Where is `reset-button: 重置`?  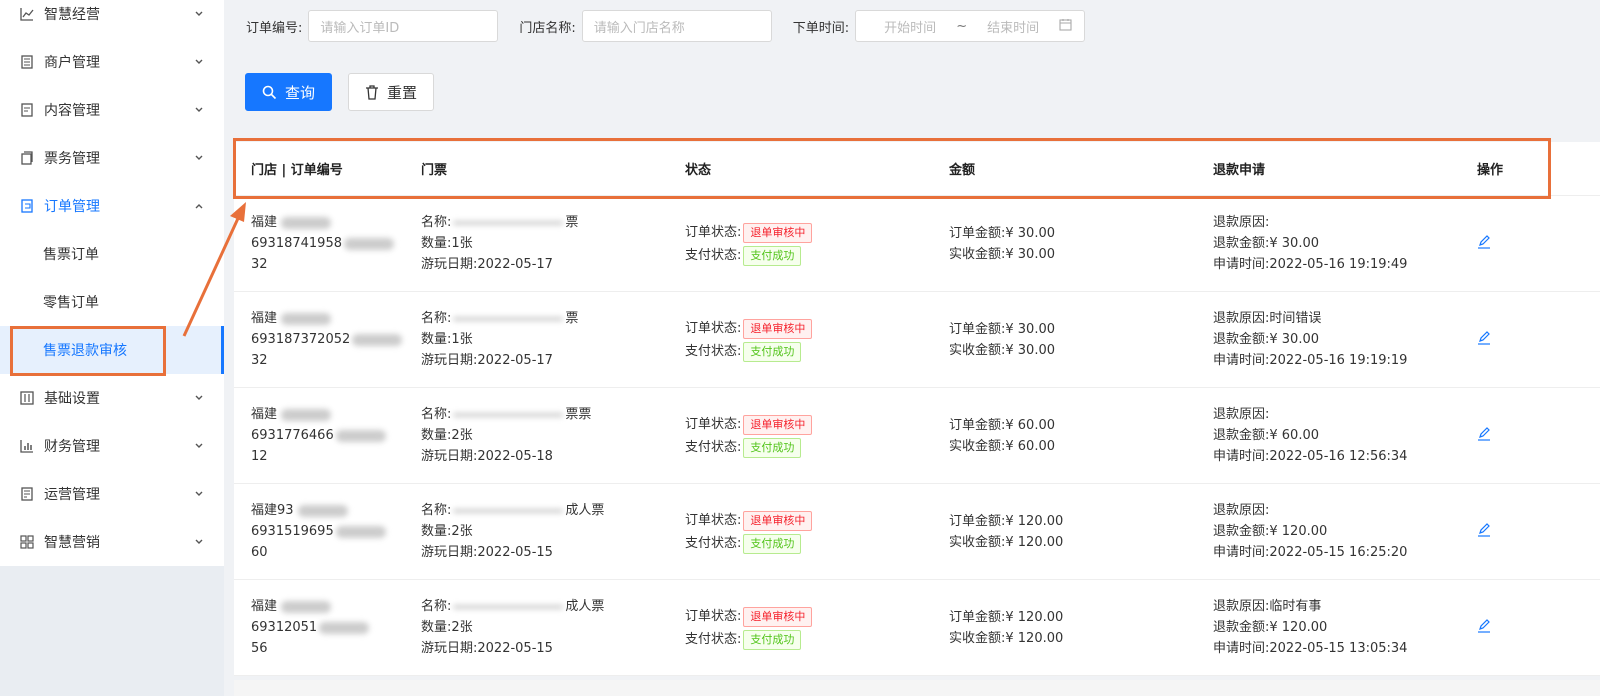 reset-button: 重置 is located at coordinates (391, 92).